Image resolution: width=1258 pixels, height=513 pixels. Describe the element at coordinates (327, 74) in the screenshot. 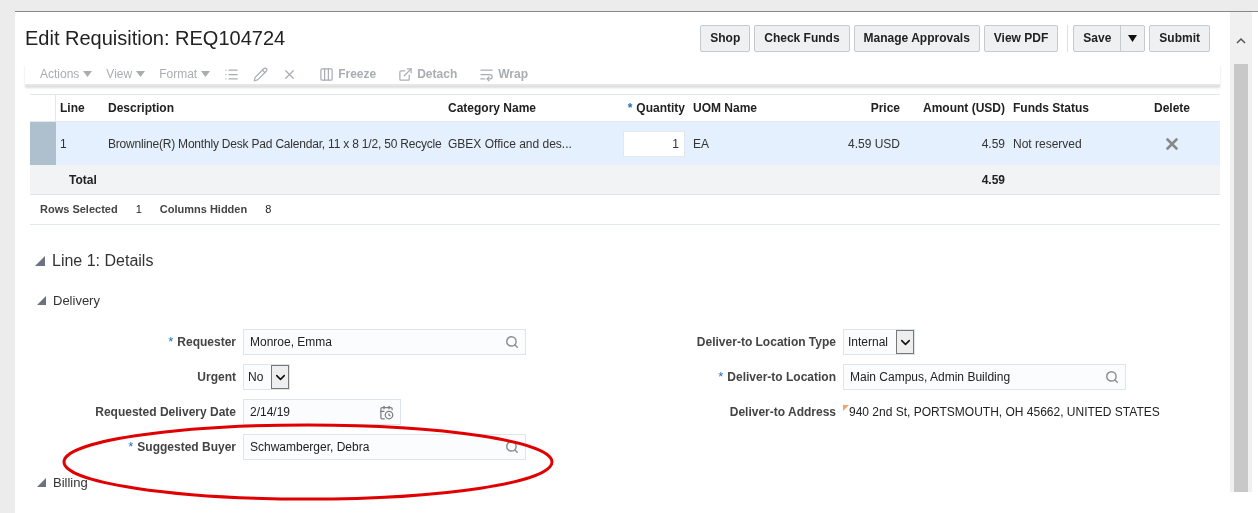

I see `columns-icon` at that location.